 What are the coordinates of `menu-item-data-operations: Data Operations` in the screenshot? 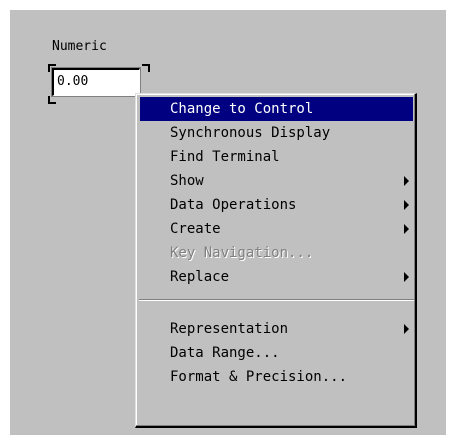 It's located at (276, 205).